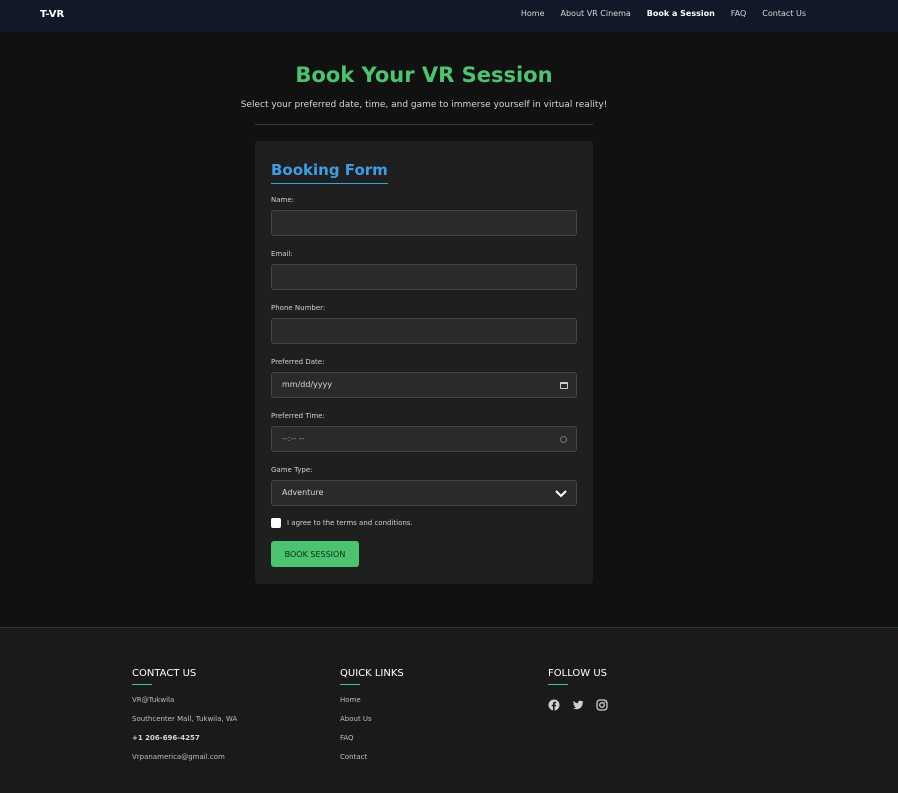 The width and height of the screenshot is (898, 793). What do you see at coordinates (564, 385) in the screenshot?
I see `calendar-icon` at bounding box center [564, 385].